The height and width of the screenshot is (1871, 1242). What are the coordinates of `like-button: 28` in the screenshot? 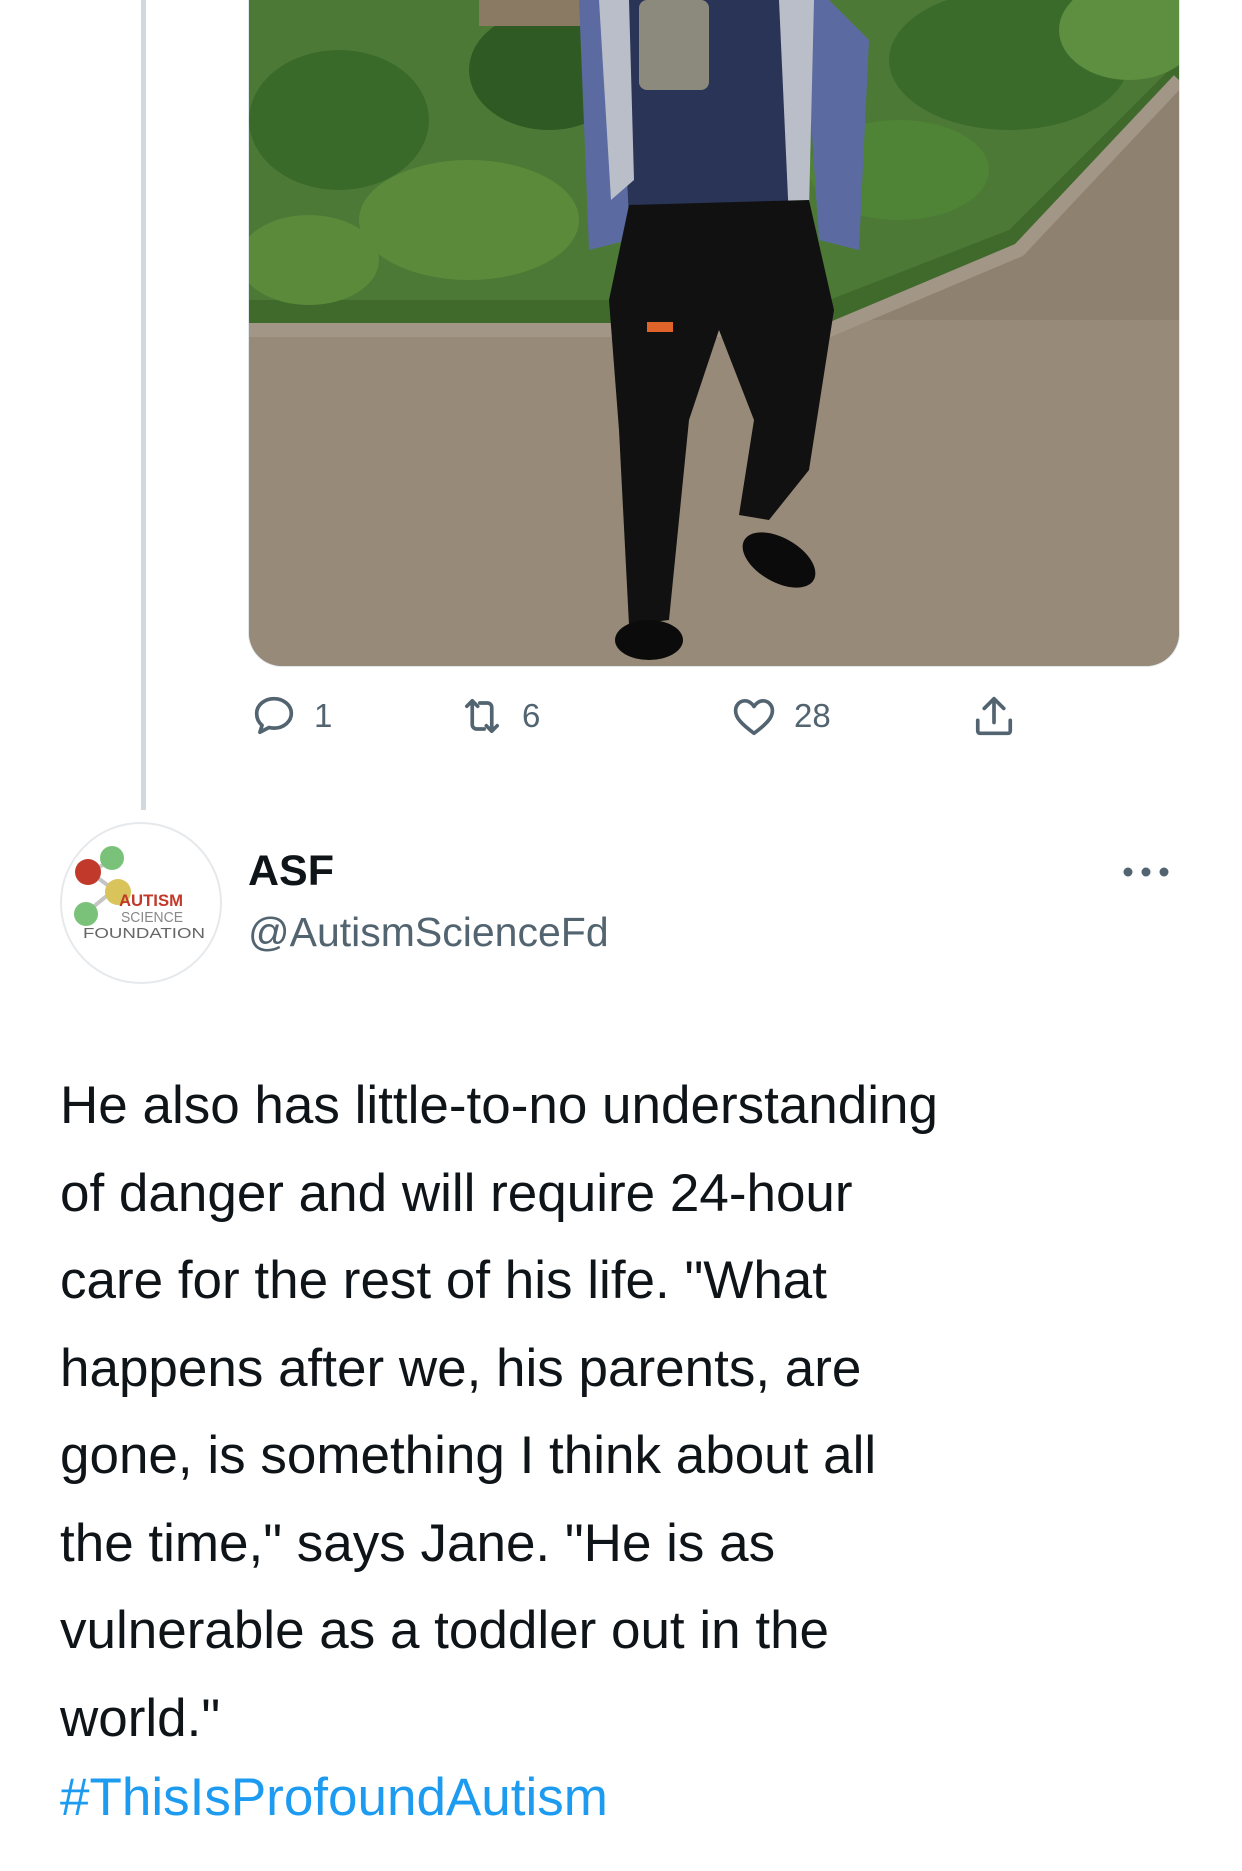 It's located at (779, 716).